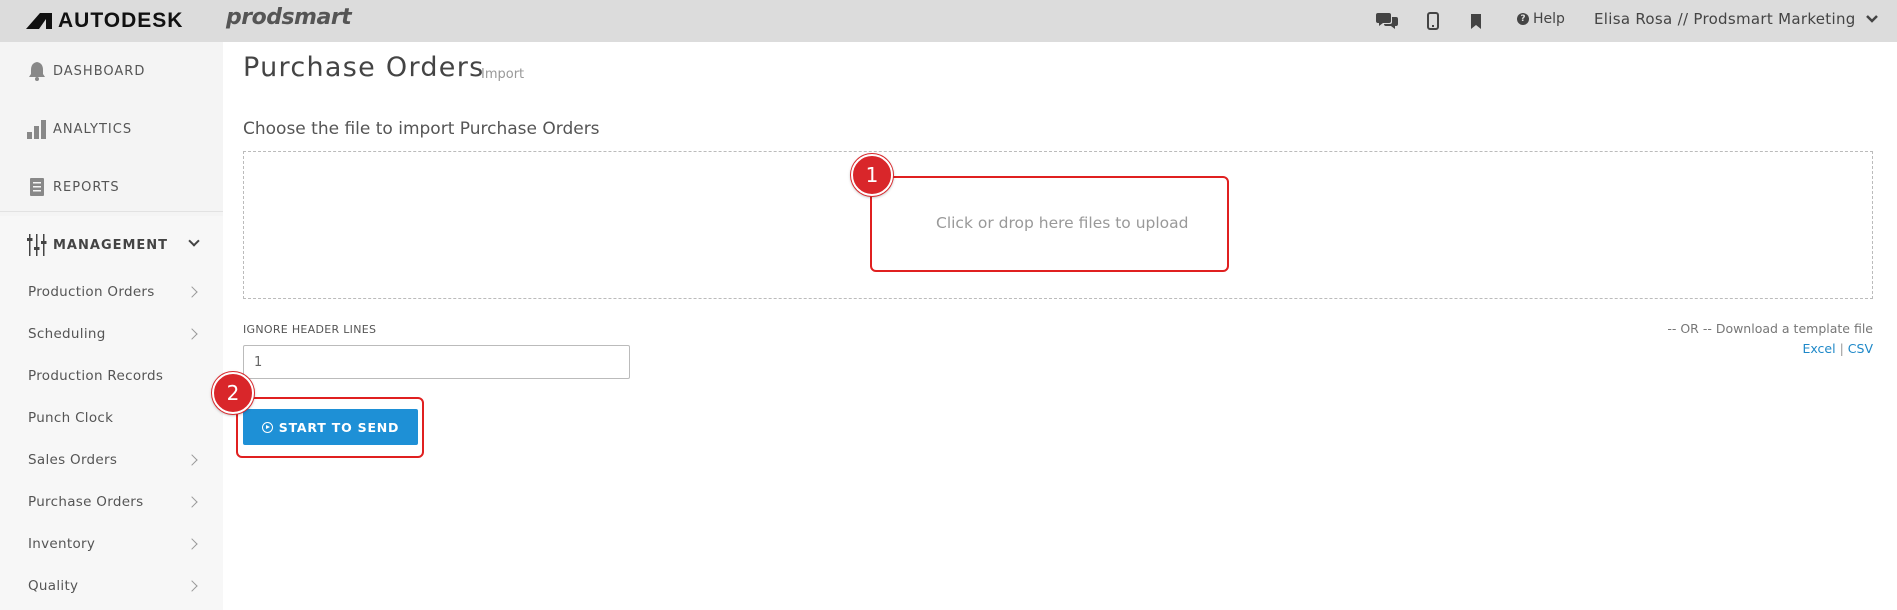 Image resolution: width=1897 pixels, height=610 pixels. I want to click on sidebar-item-dashboard: DASHBOARD, so click(111, 71).